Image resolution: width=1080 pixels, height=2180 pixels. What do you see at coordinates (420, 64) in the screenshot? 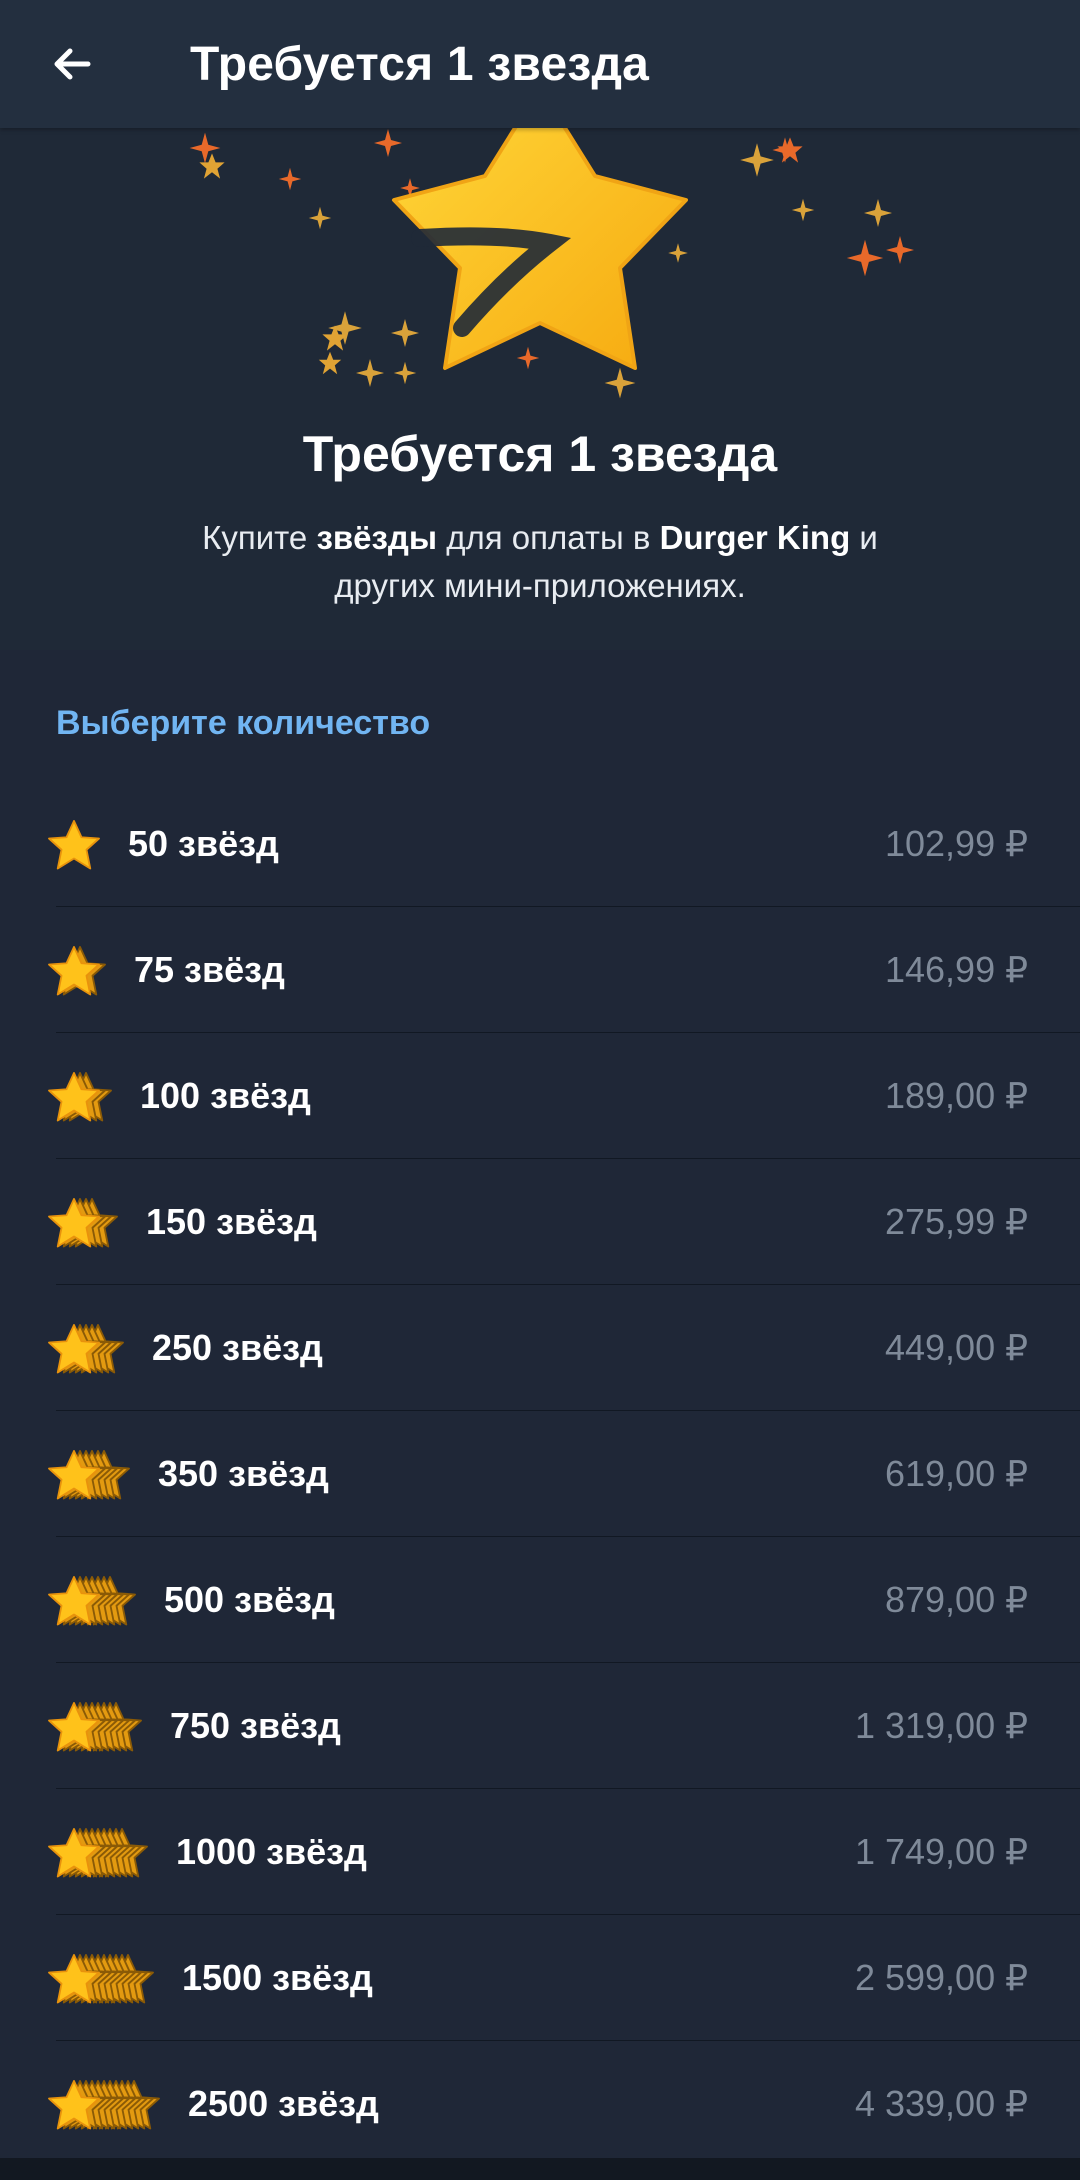
I see `page-title: Требуется 1 звезда` at bounding box center [420, 64].